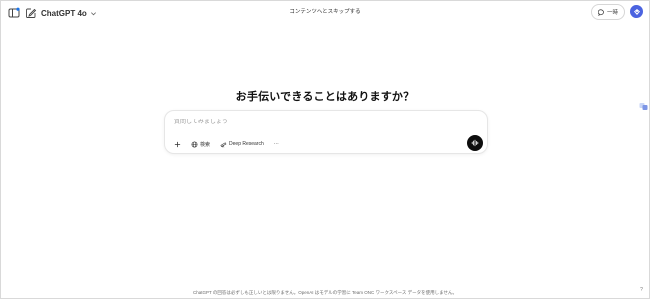 Image resolution: width=650 pixels, height=299 pixels. Describe the element at coordinates (304, 122) in the screenshot. I see `prompt-input` at that location.